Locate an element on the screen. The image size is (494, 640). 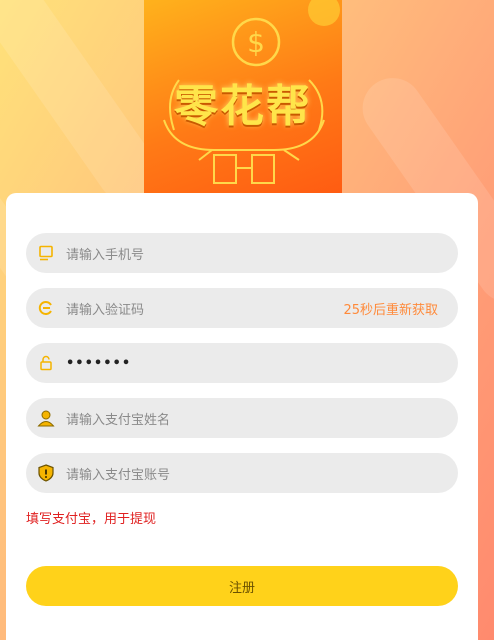
alipay-name-field: 请输入支付宝姓名 is located at coordinates (242, 418).